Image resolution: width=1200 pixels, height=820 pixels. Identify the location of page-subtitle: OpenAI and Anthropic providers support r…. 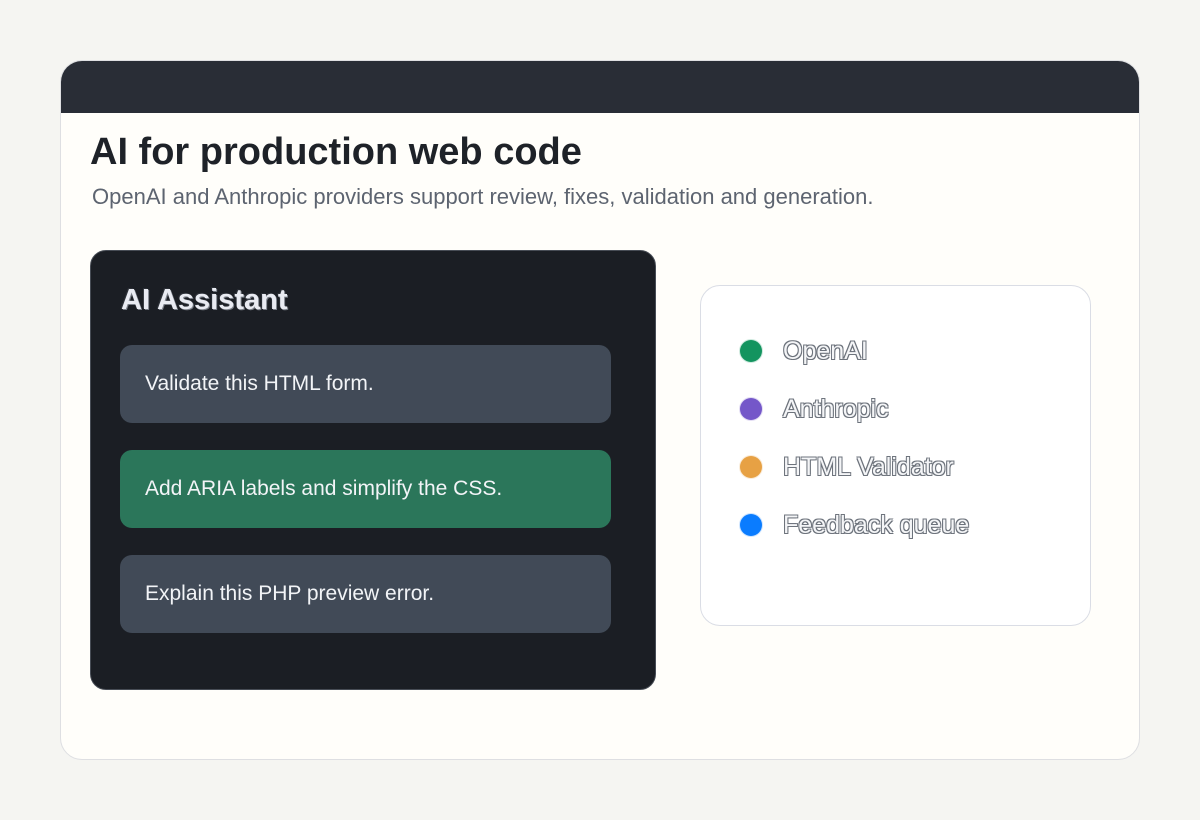
(483, 196).